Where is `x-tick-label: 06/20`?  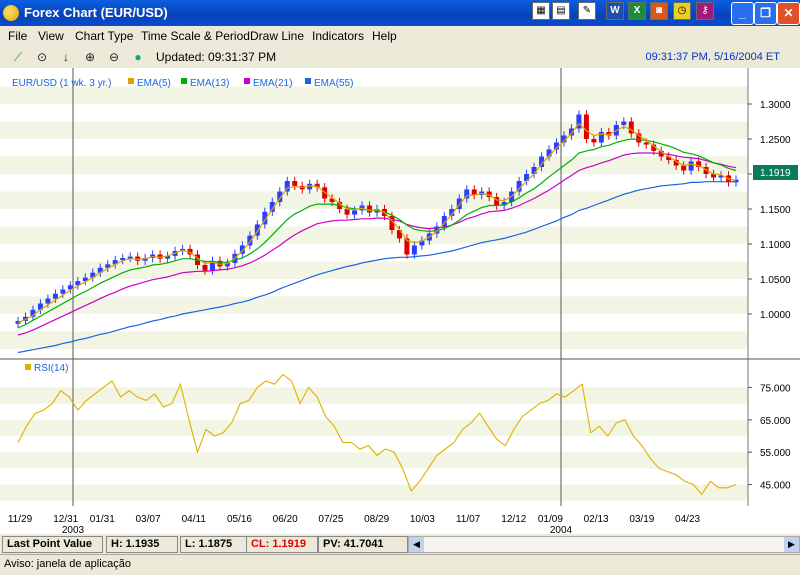
x-tick-label: 06/20 is located at coordinates (285, 519).